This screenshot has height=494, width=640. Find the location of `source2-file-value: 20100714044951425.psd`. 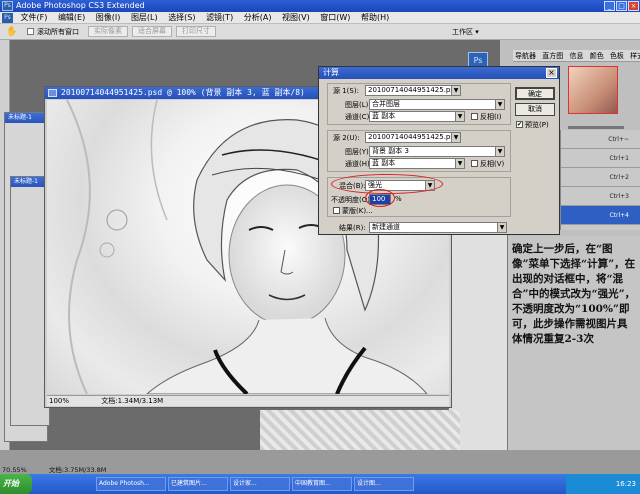

source2-file-value: 20100714044951425.psd is located at coordinates (413, 137).